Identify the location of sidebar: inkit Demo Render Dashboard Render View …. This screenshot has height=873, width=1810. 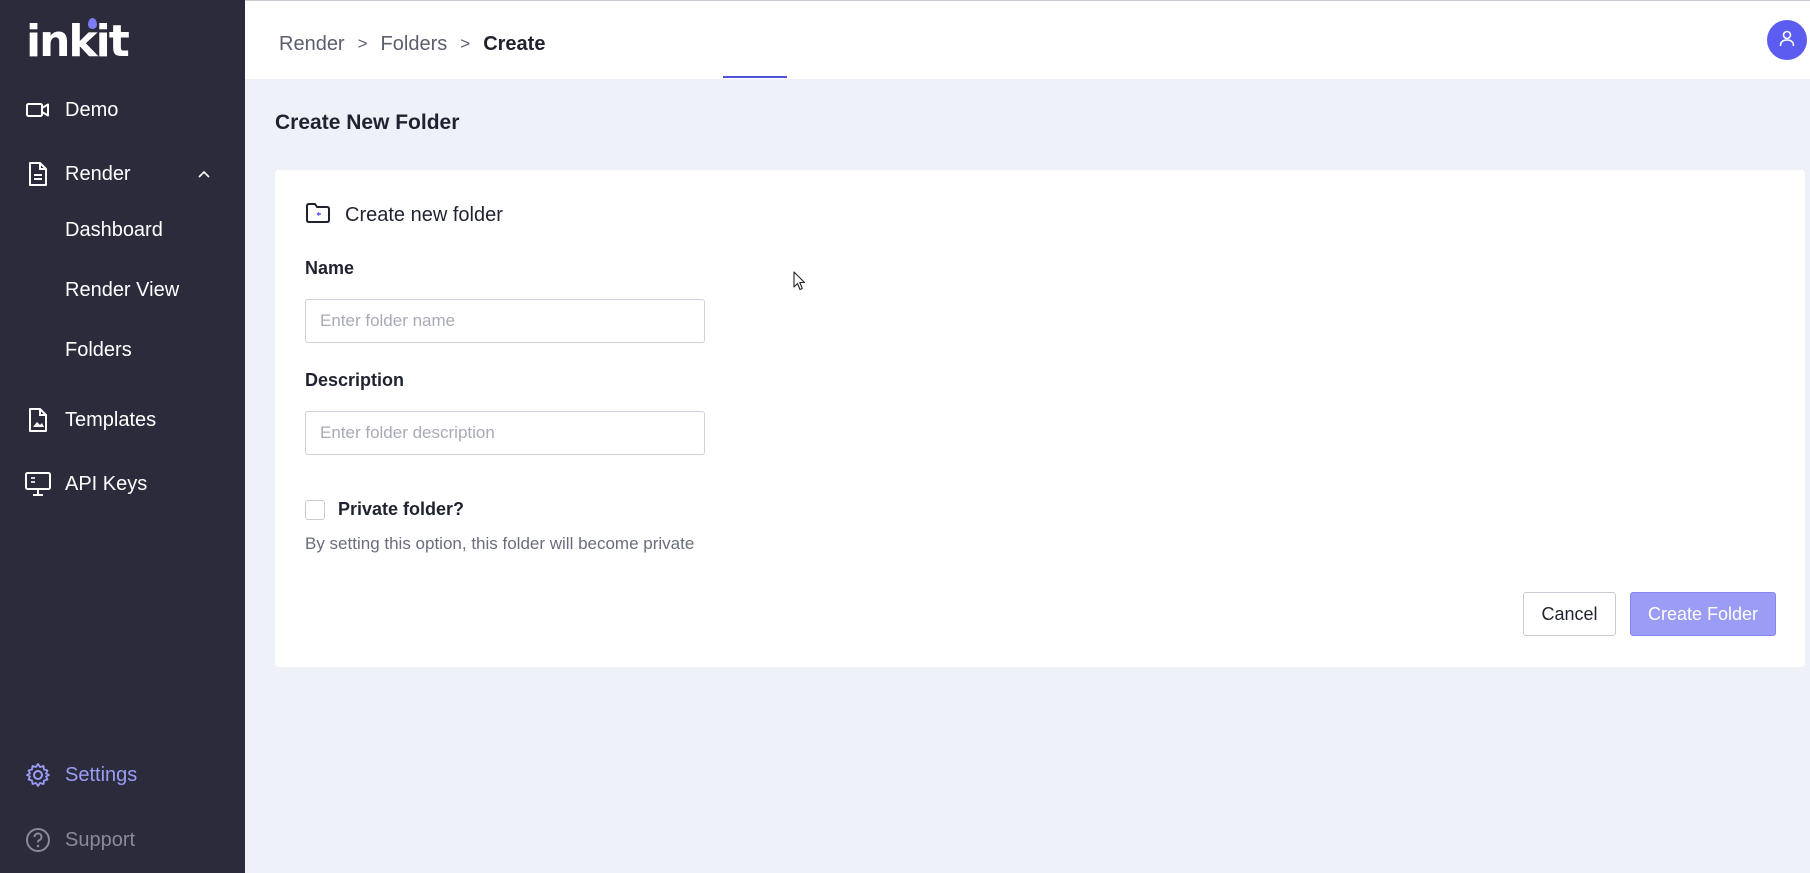
(122, 436).